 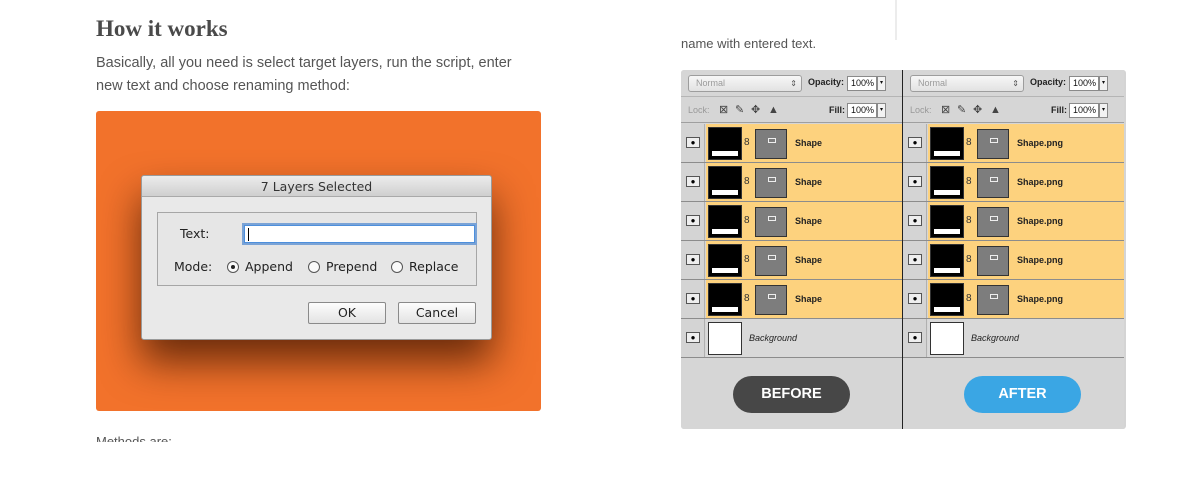 I want to click on column-divider, so click(x=896, y=20).